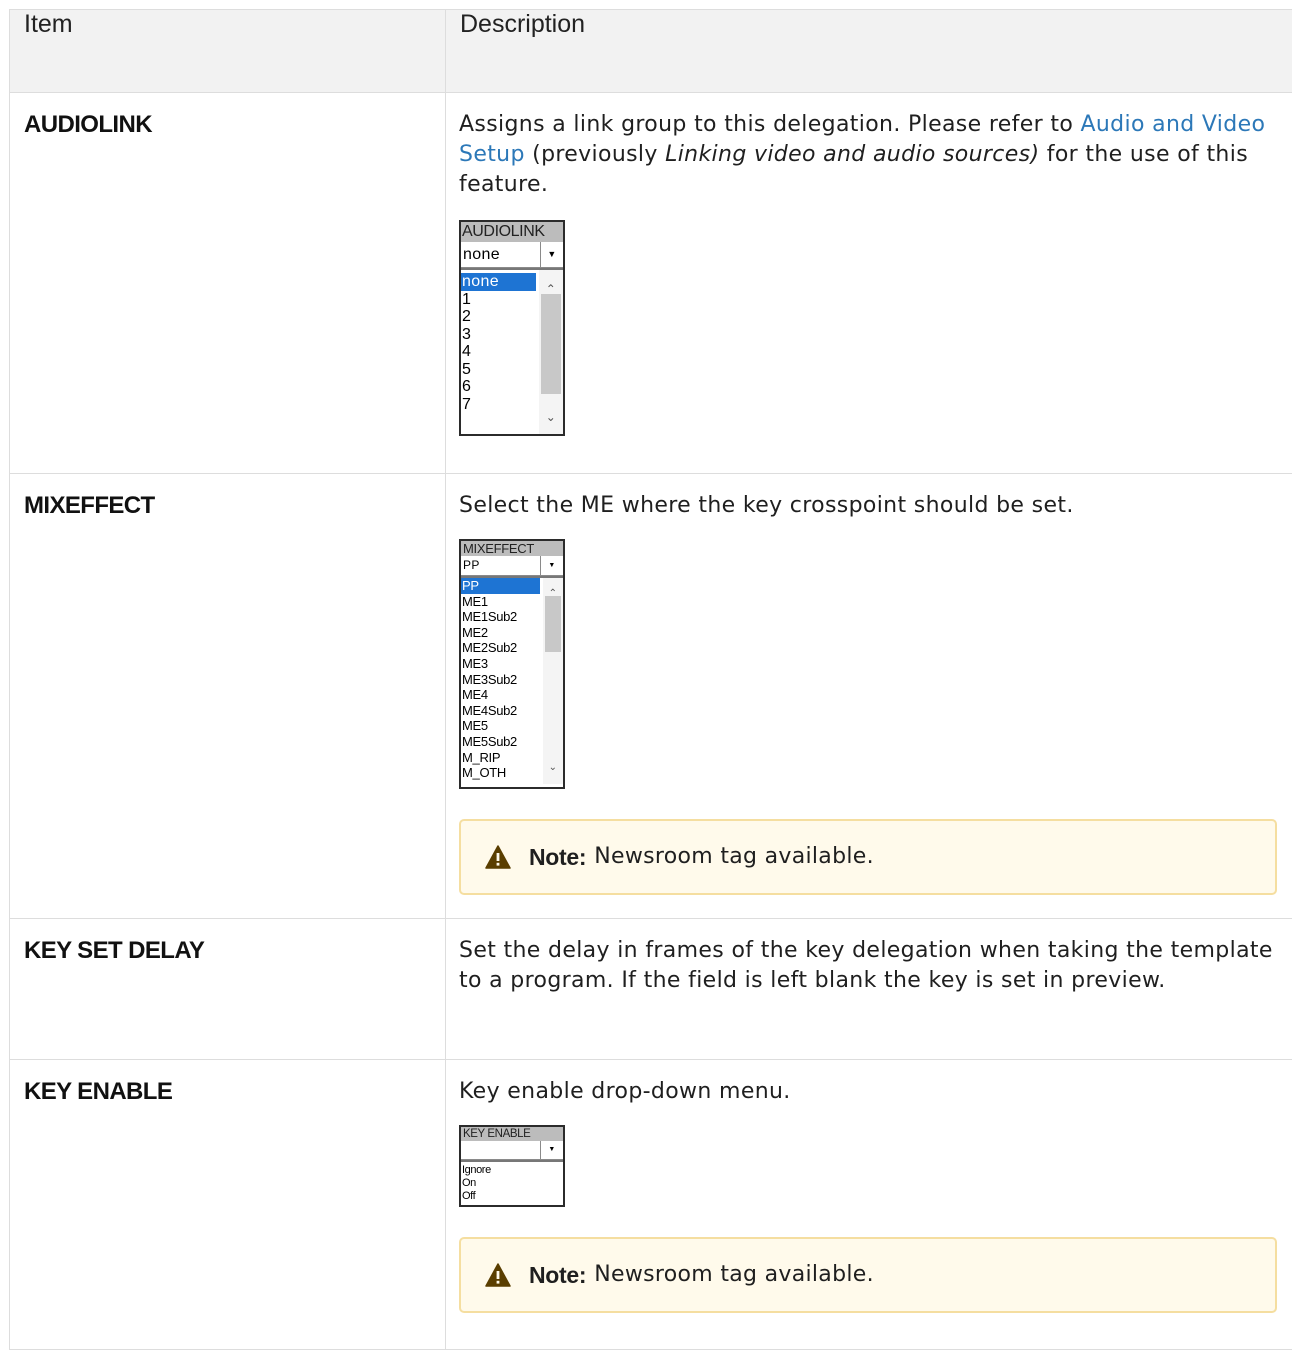 Image resolution: width=1292 pixels, height=1350 pixels. I want to click on option-list: none1234567, so click(500, 352).